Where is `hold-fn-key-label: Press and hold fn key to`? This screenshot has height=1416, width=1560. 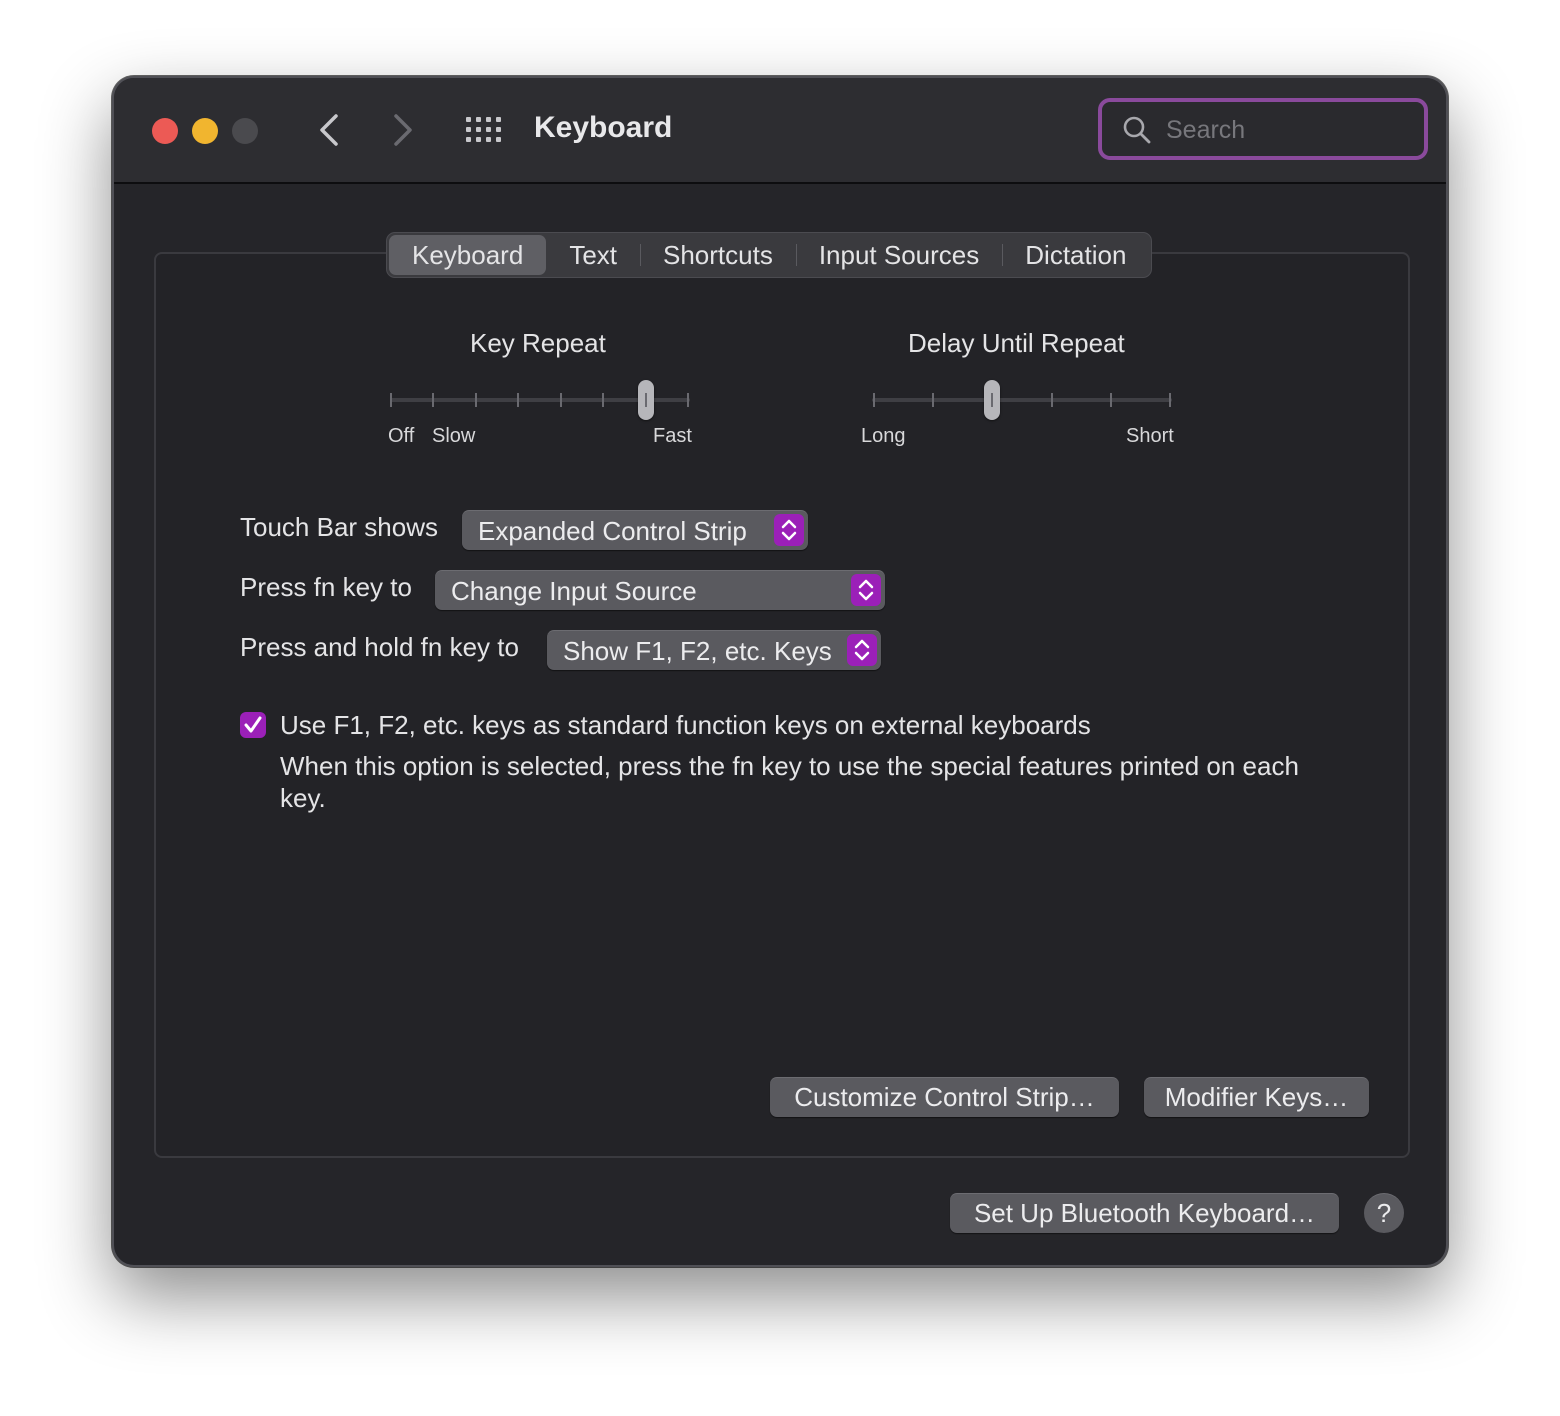
hold-fn-key-label: Press and hold fn key to is located at coordinates (379, 647).